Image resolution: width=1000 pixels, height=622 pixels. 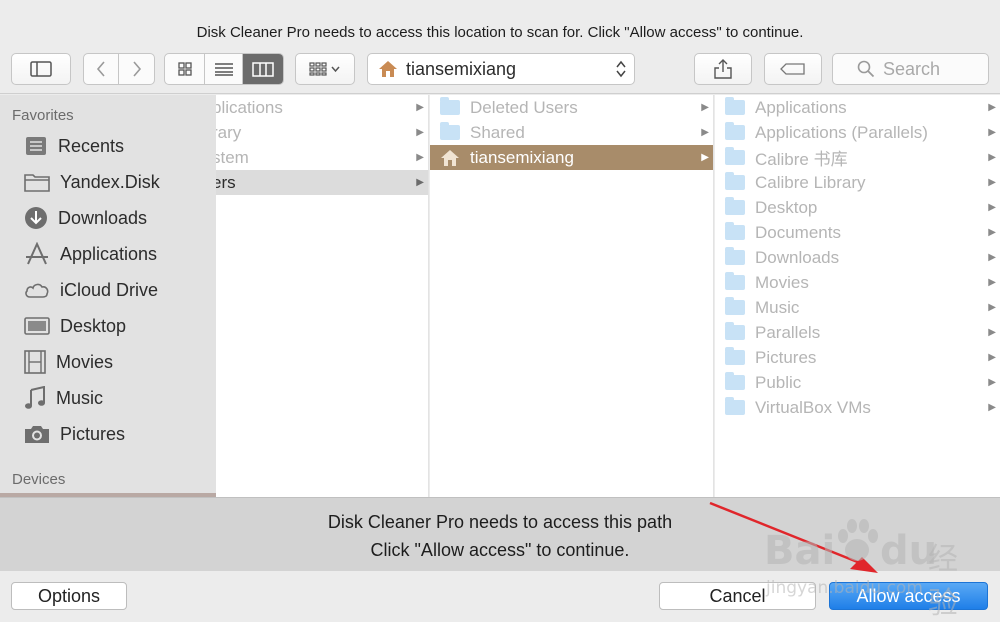 I want to click on recents-icon, so click(x=36, y=146).